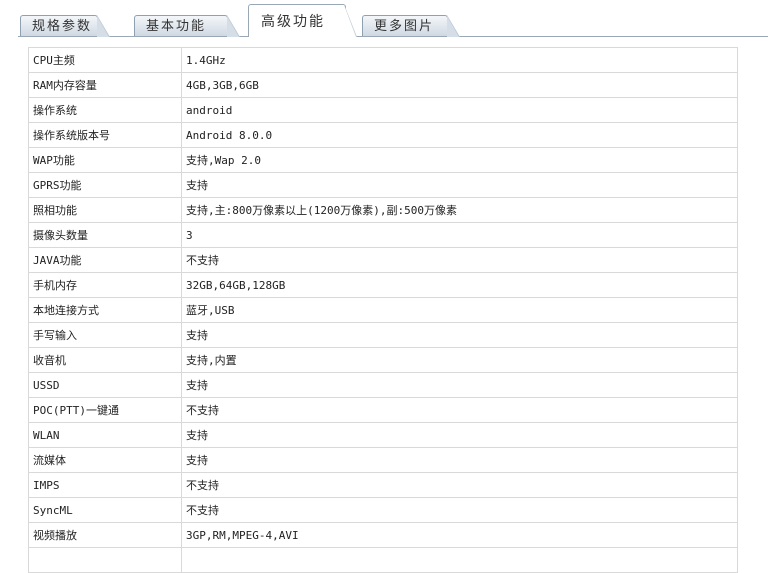  Describe the element at coordinates (105, 60) in the screenshot. I see `spec-key: CPU主频` at that location.